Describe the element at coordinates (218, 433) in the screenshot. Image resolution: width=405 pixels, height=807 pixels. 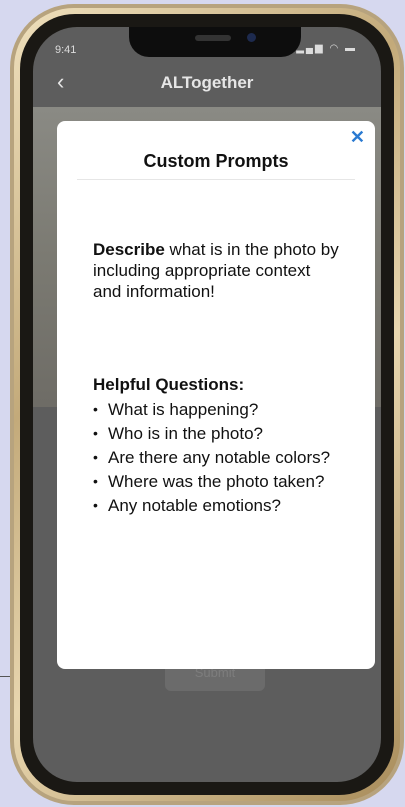
I see `list-item: Who is in the photo?` at that location.